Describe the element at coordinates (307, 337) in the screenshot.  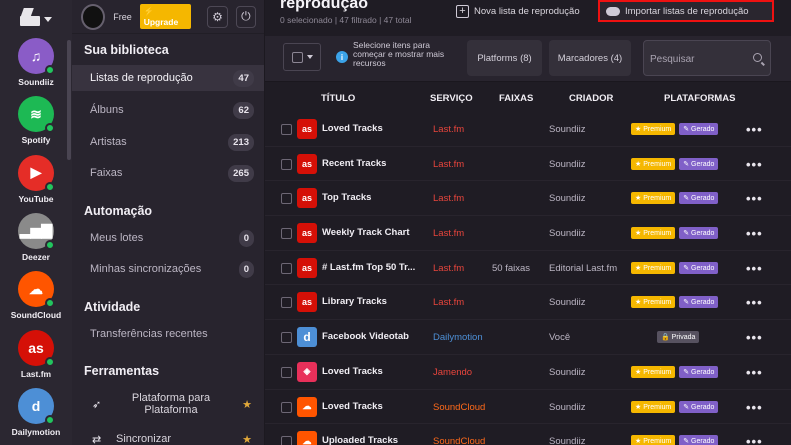
I see `playlist-cover-icon: d` at that location.